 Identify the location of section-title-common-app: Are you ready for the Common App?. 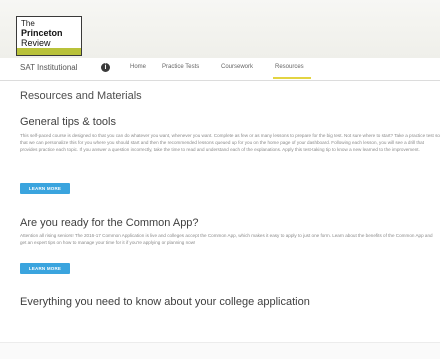
(109, 223).